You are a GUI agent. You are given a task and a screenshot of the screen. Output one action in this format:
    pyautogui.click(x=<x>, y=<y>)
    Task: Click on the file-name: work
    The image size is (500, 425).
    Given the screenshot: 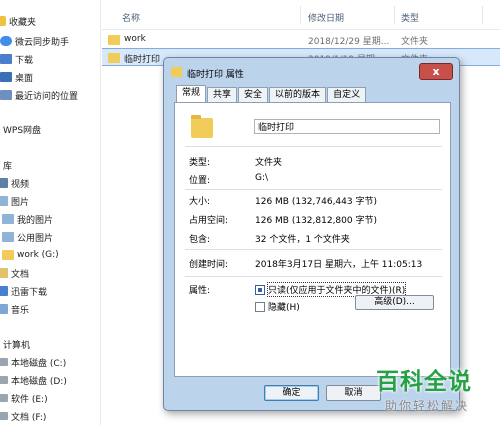 What is the action you would take?
    pyautogui.click(x=135, y=39)
    